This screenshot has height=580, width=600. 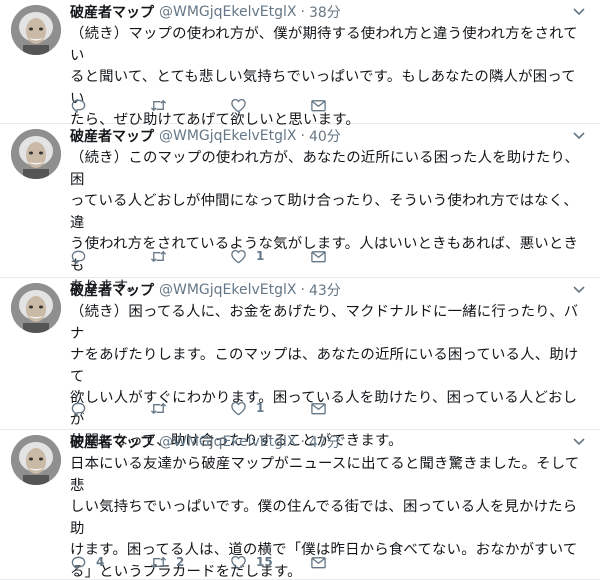 What do you see at coordinates (325, 475) in the screenshot?
I see `tweet-text-line: 日本にいる友達から破産マップがニュースに出てると聞き驚きました。そして悲` at bounding box center [325, 475].